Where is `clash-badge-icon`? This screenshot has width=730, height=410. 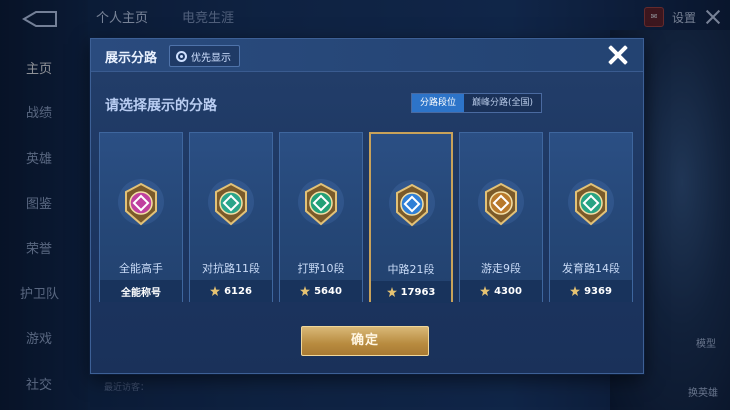
clash-badge-icon is located at coordinates (231, 202).